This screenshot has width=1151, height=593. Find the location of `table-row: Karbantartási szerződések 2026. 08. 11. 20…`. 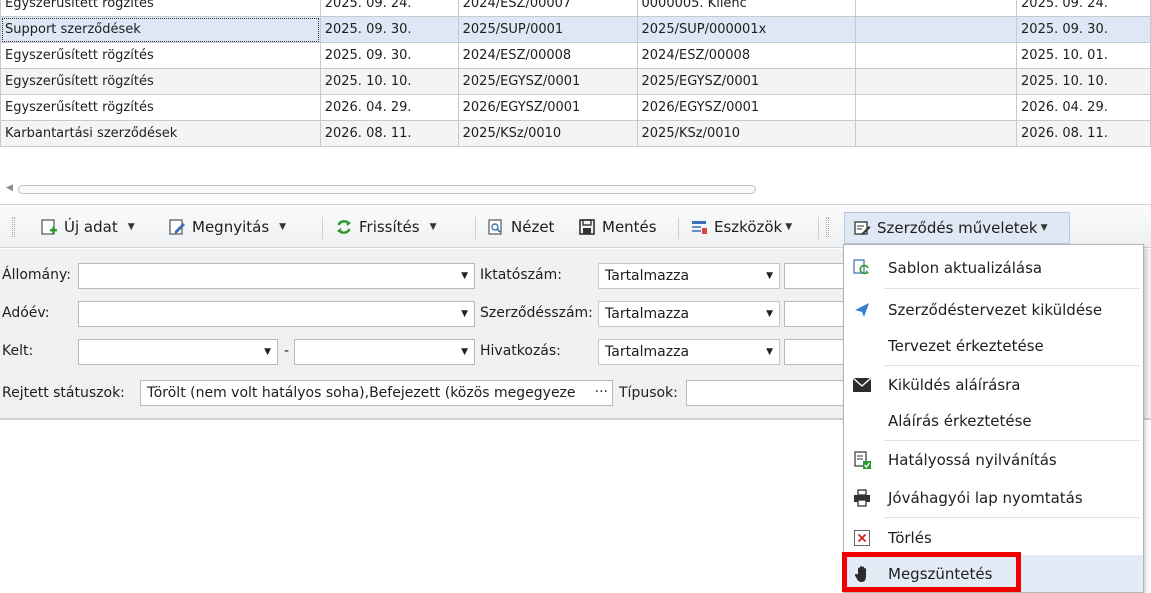

table-row: Karbantartási szerződések 2026. 08. 11. 20… is located at coordinates (575, 133).